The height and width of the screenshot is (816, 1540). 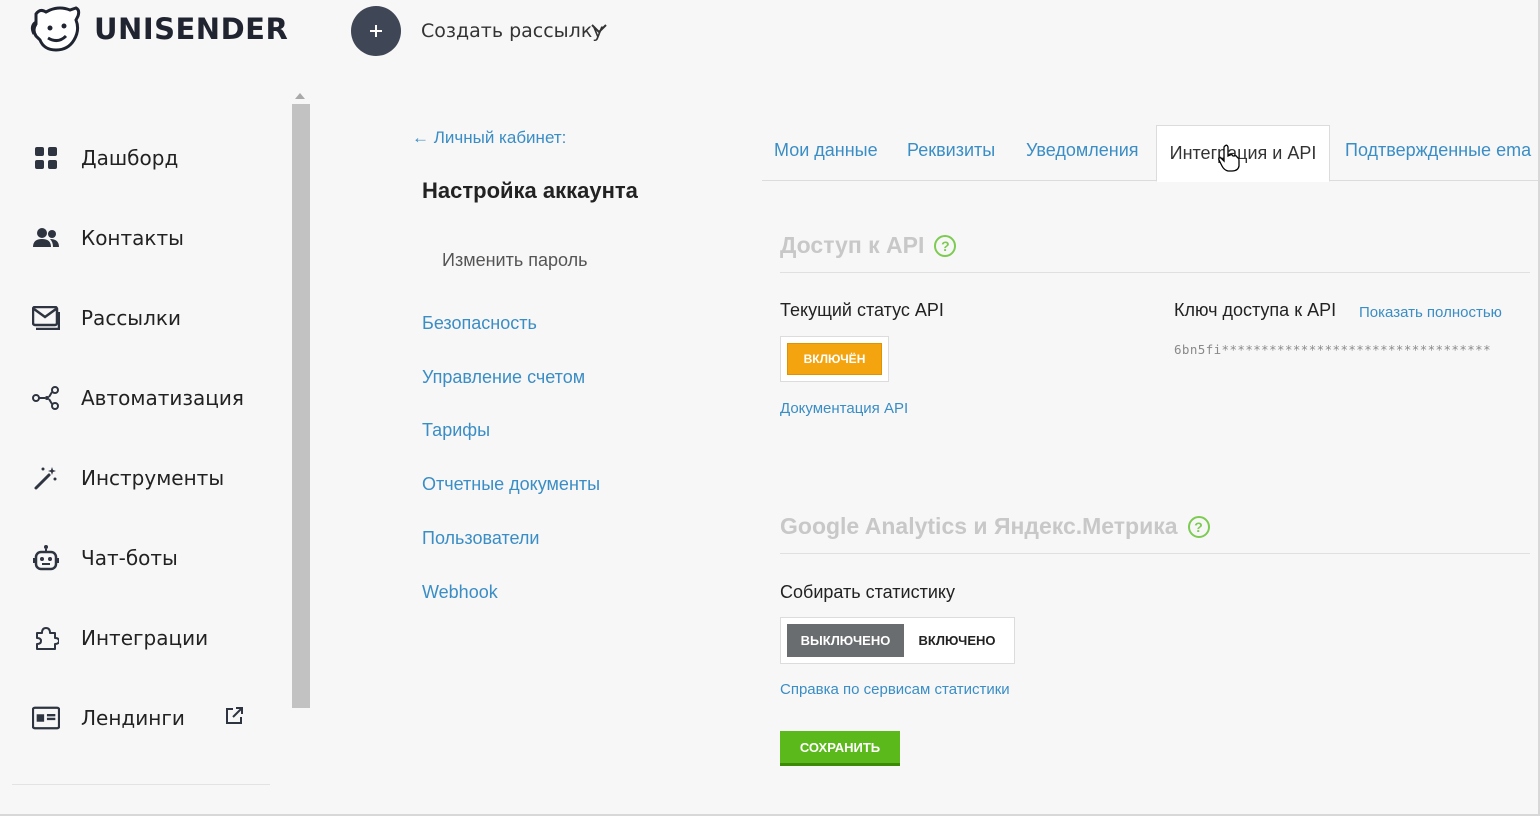 I want to click on api-section-title-text: Доступ к API, so click(x=852, y=245).